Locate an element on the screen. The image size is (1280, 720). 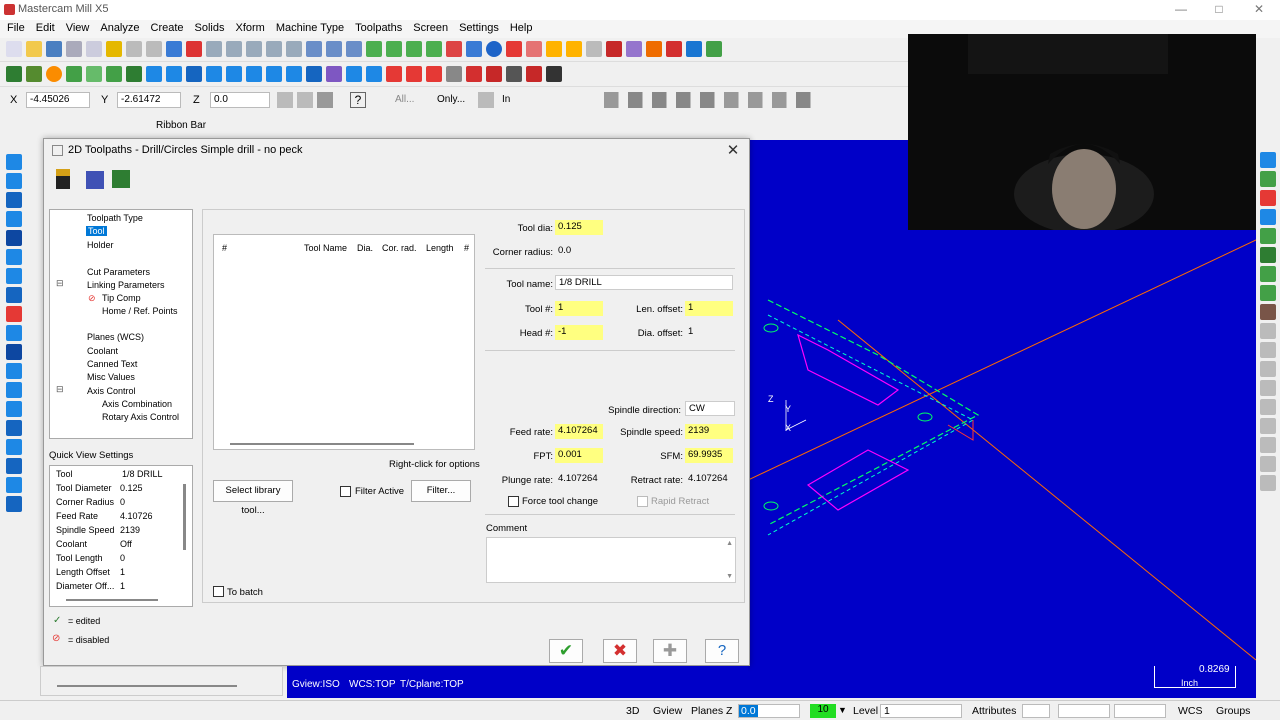
open-file-icon is located at coordinates (34, 49).